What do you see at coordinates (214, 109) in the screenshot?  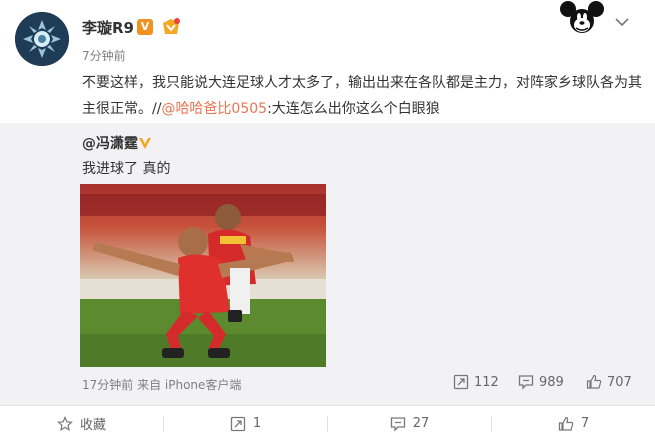 I see `mention-link: @哈哈爸比0505` at bounding box center [214, 109].